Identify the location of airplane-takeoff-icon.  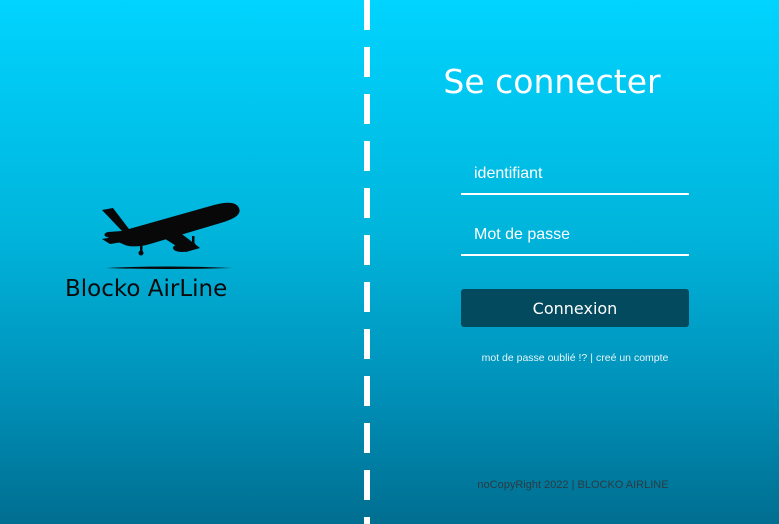
(171, 235).